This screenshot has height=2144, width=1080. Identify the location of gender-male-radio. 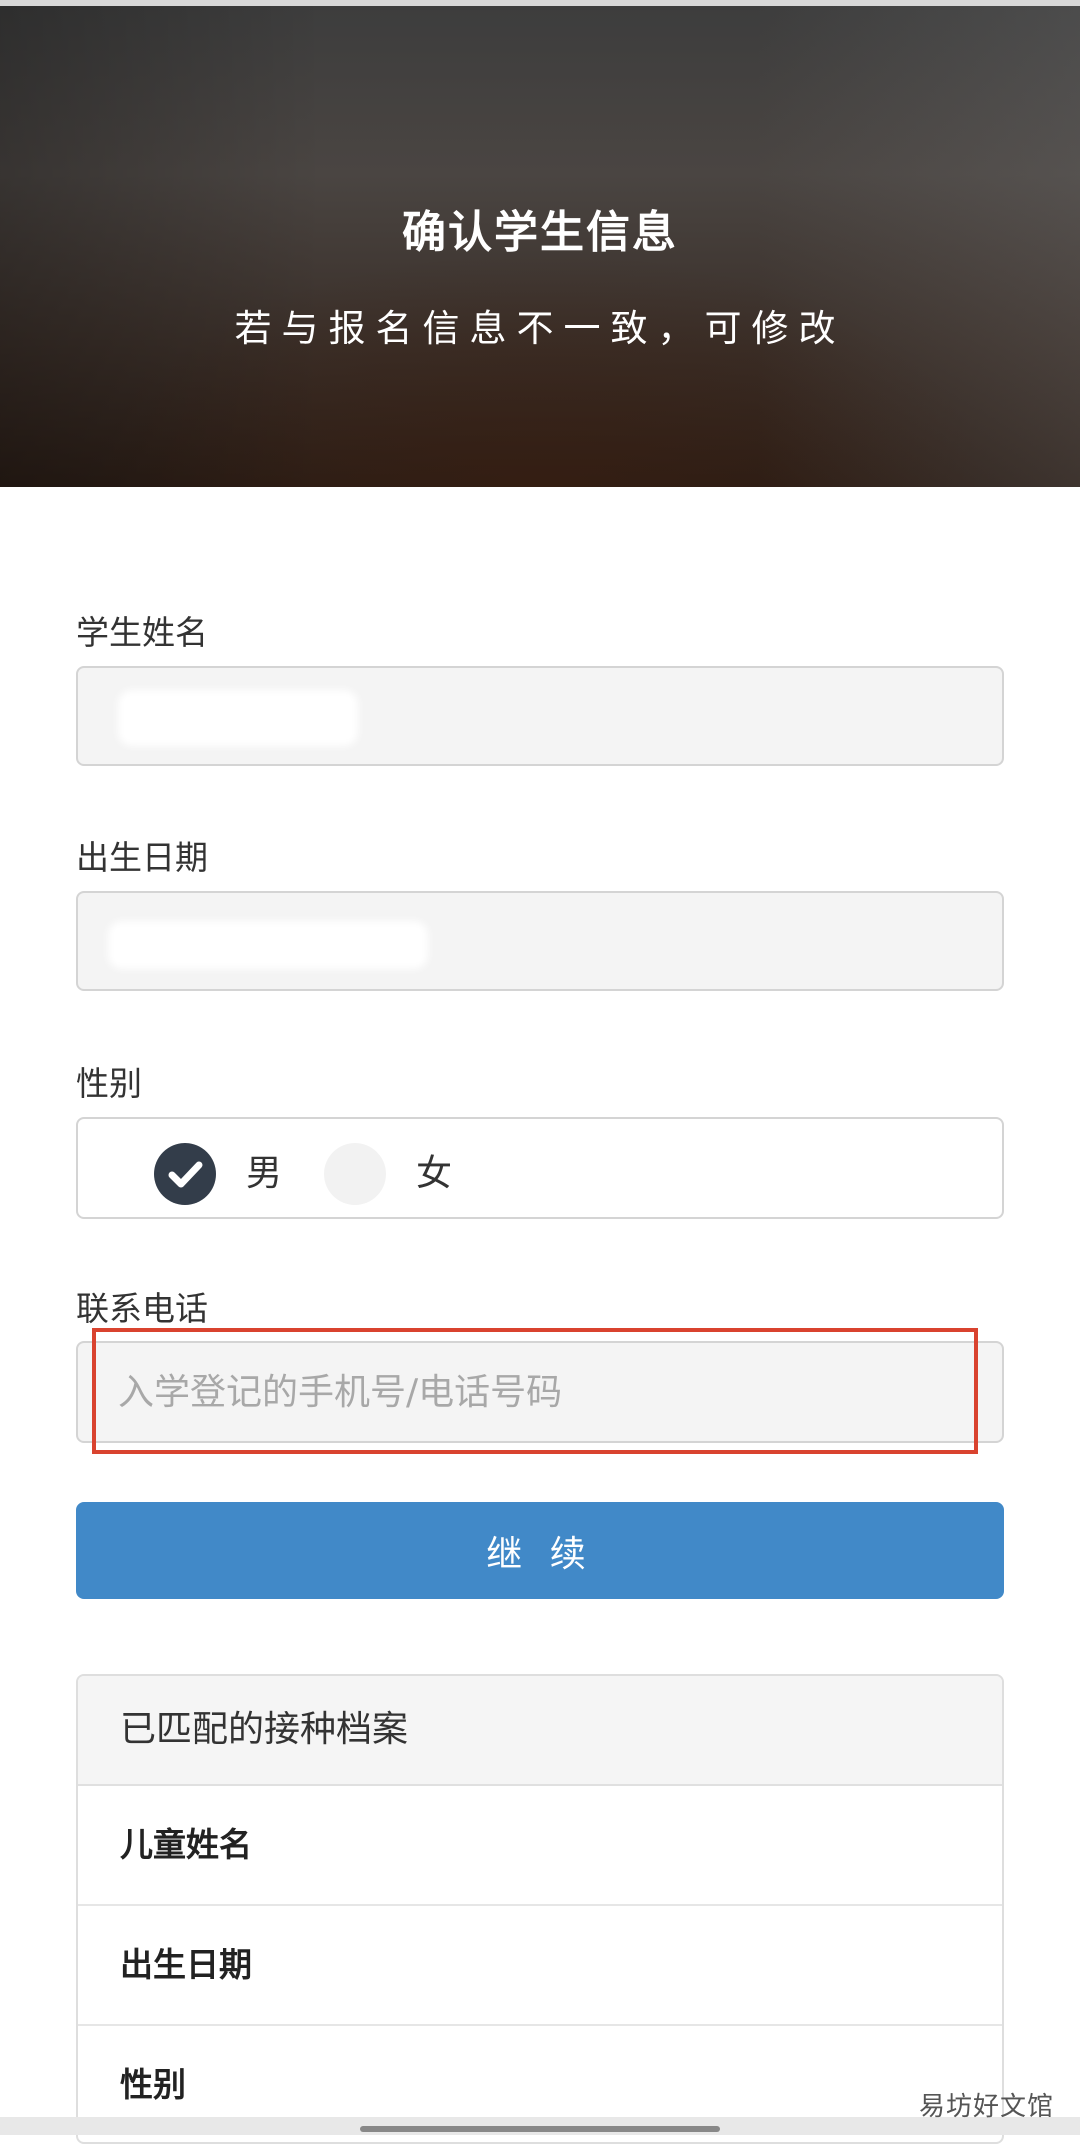
(185, 1174).